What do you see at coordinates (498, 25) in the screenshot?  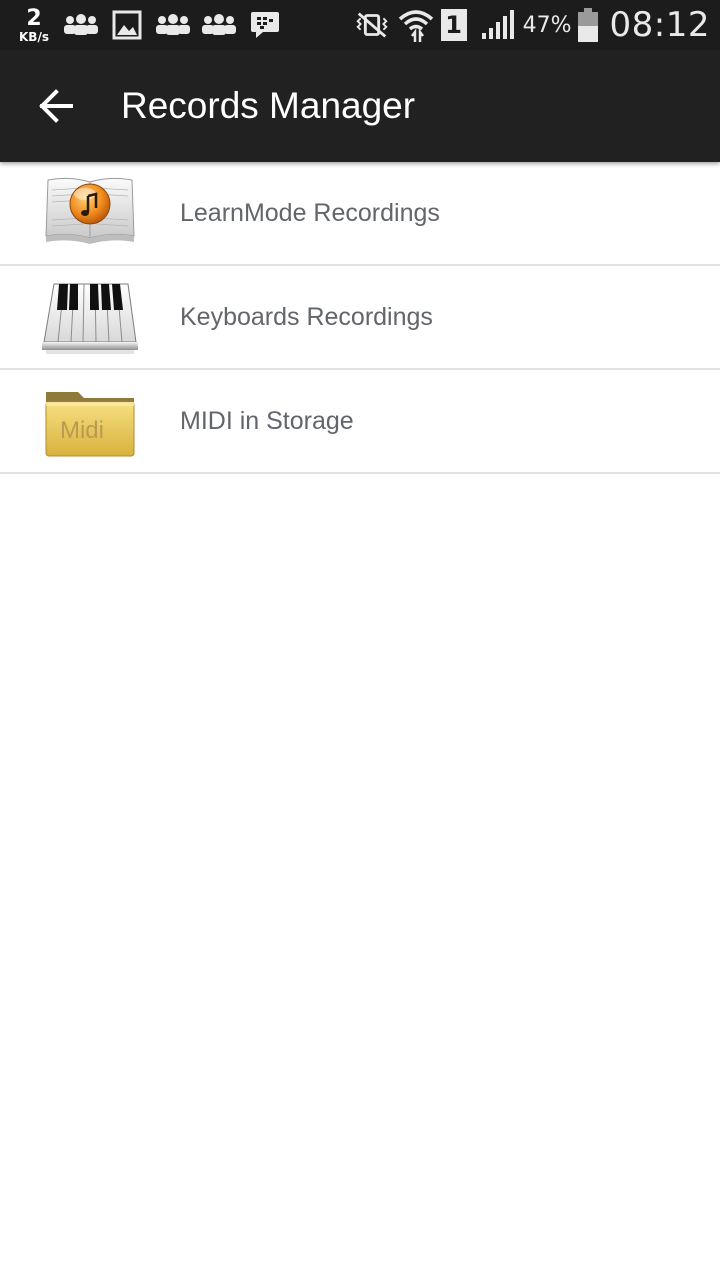 I see `cellular-signal-icon` at bounding box center [498, 25].